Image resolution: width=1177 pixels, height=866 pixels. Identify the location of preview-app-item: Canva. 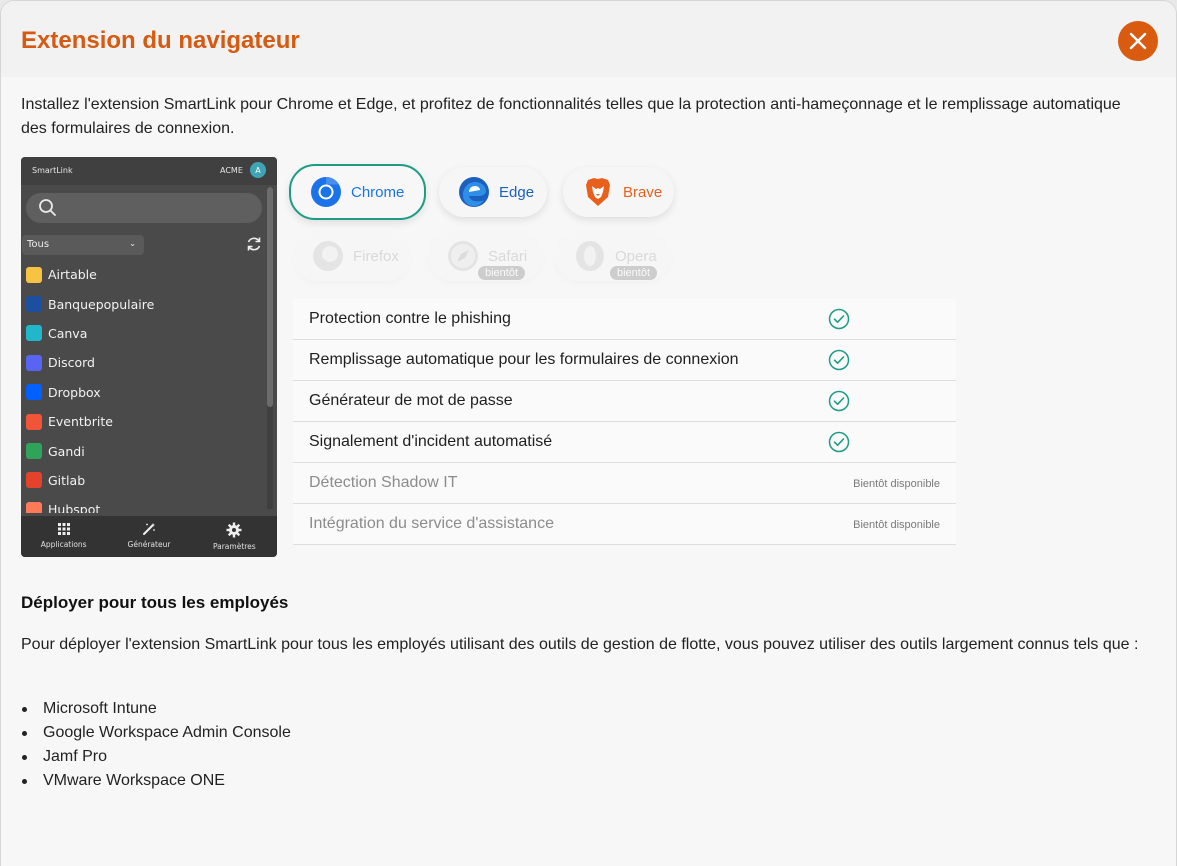
(143, 333).